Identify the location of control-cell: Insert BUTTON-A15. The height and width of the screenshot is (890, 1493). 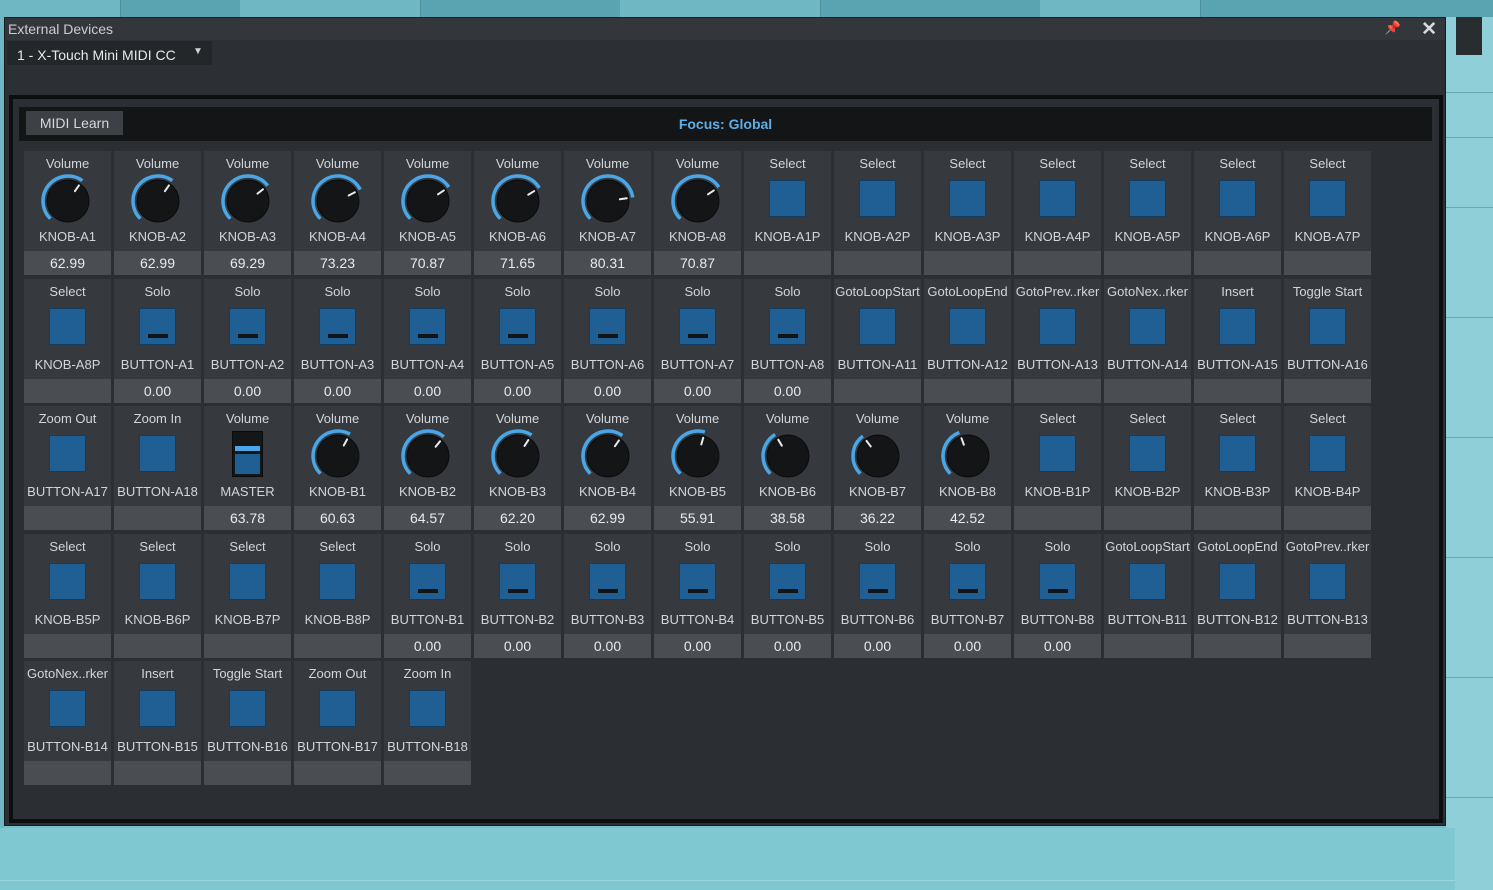
(1237, 341).